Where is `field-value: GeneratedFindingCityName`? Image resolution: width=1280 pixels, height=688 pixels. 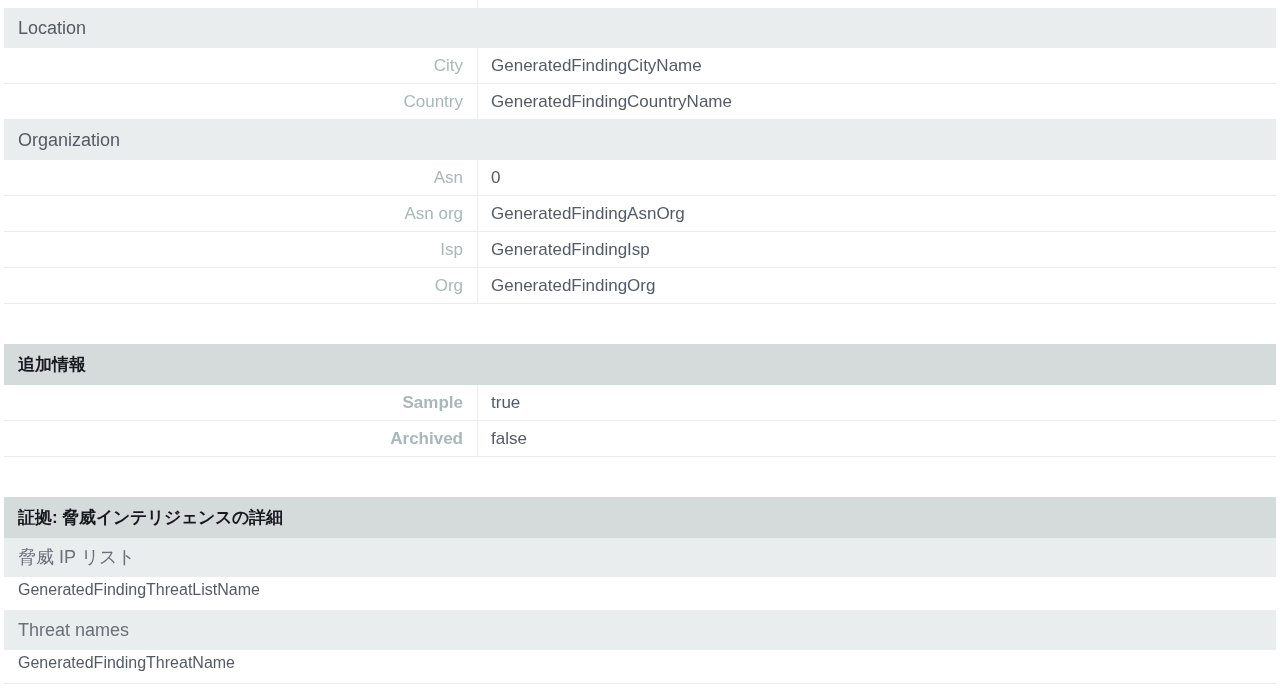 field-value: GeneratedFindingCityName is located at coordinates (596, 65).